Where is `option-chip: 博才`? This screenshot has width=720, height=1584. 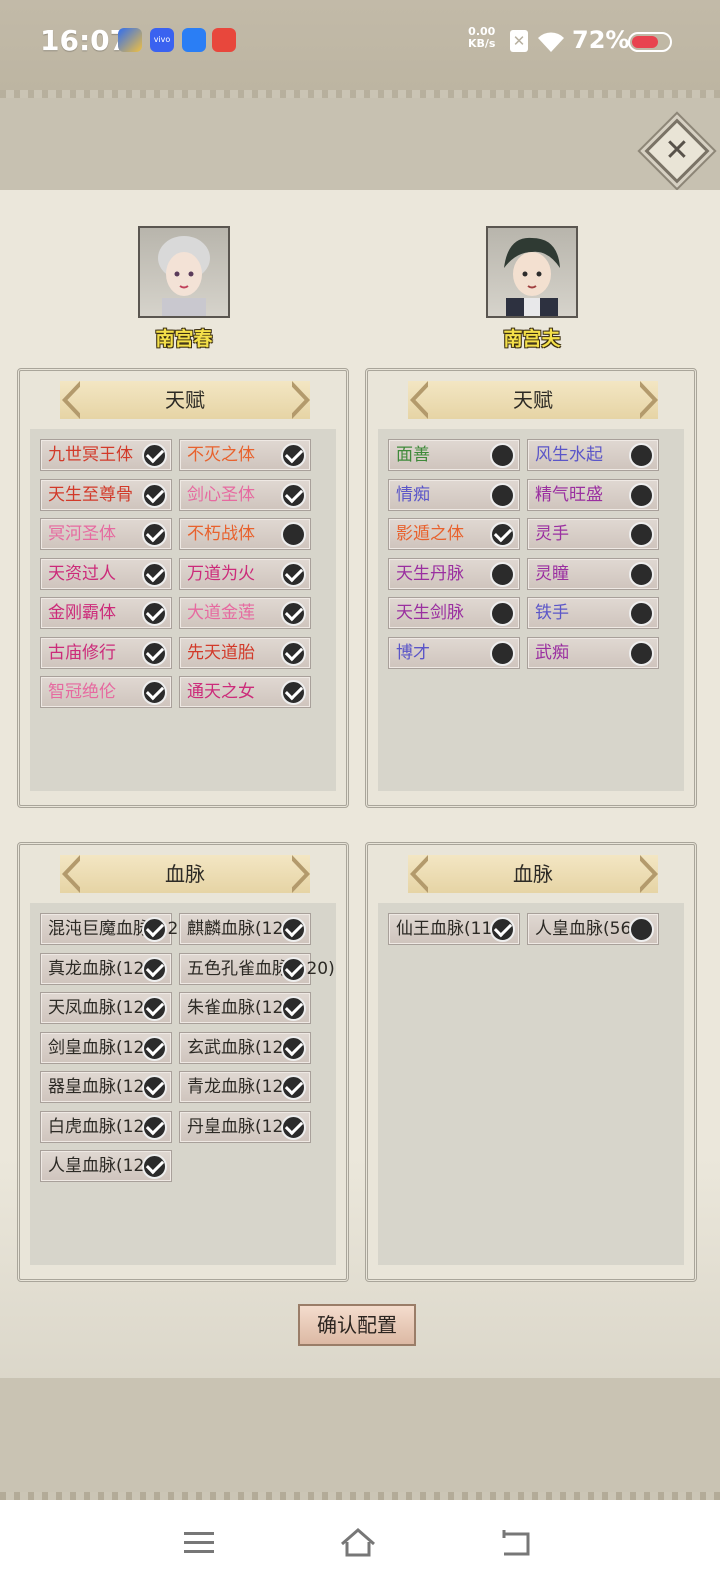 option-chip: 博才 is located at coordinates (454, 652).